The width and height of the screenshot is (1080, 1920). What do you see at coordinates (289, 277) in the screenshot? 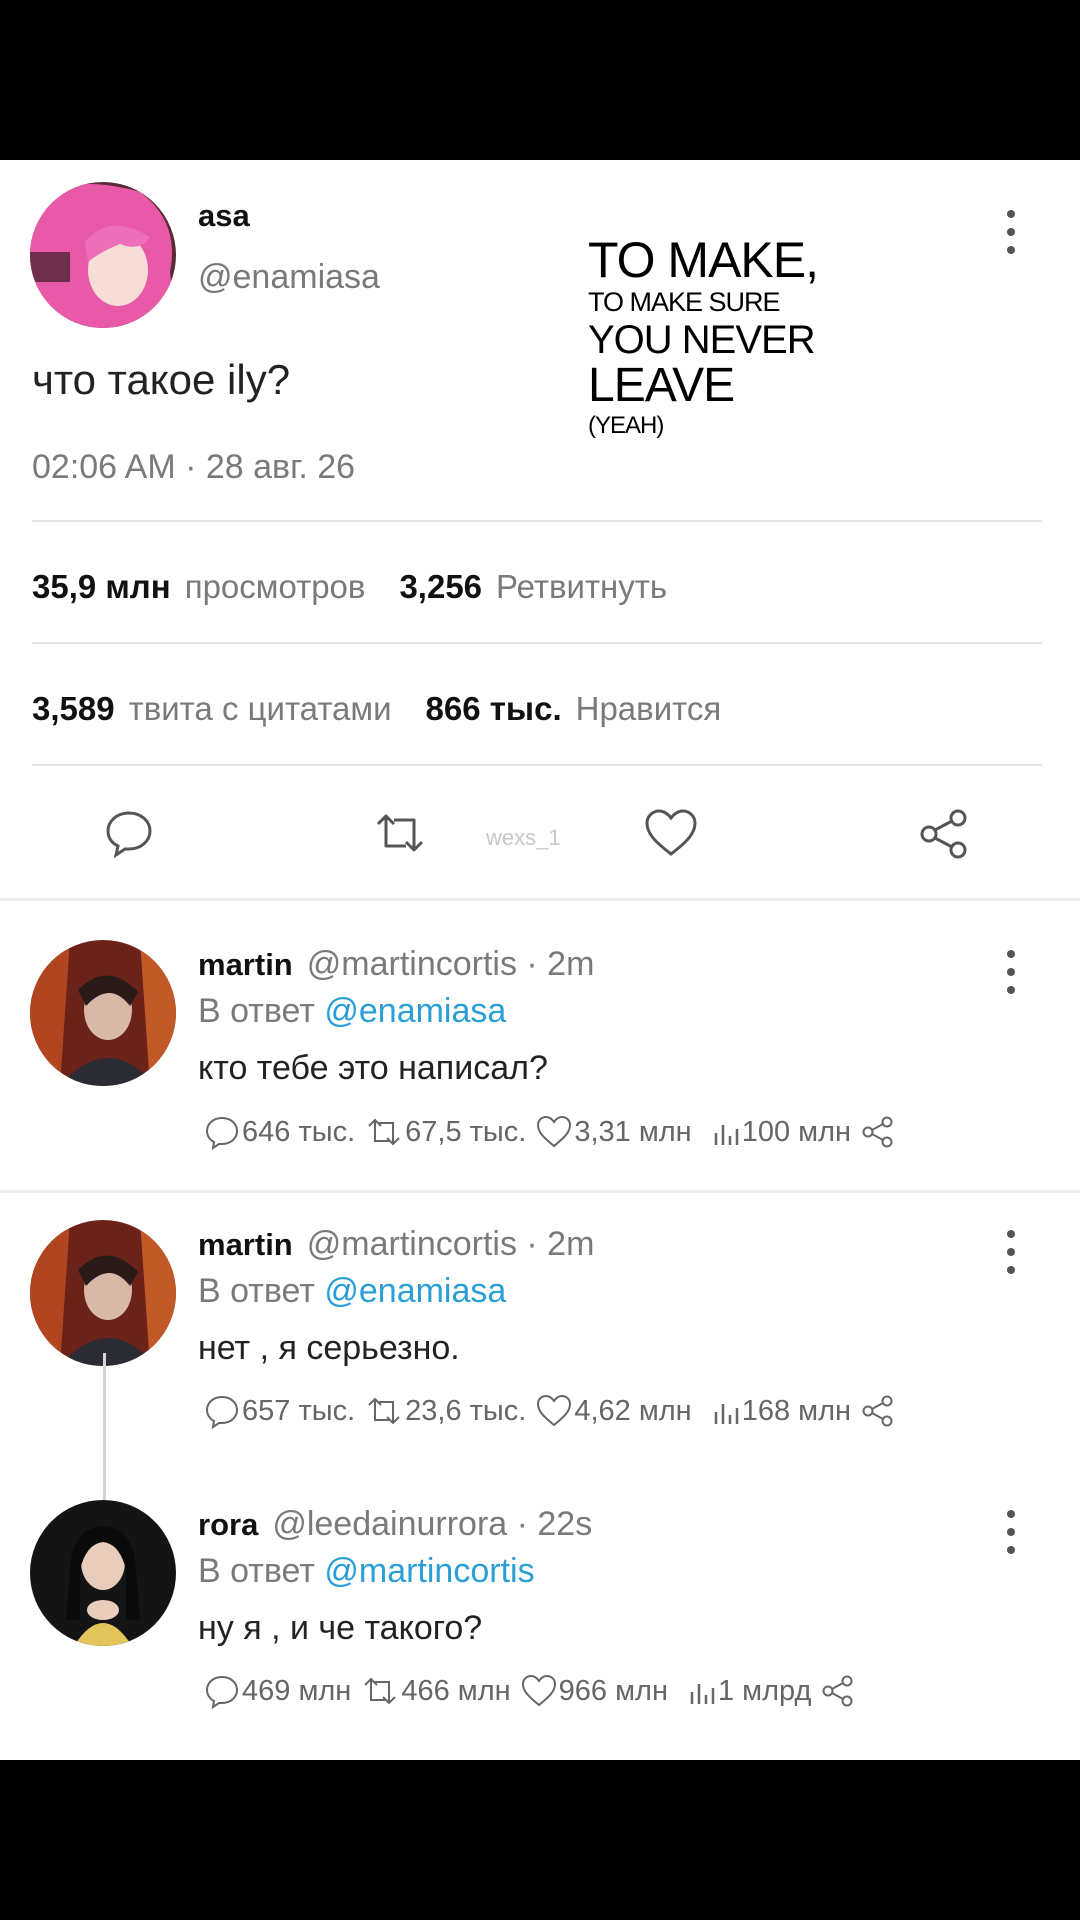
I see `author-handle: @enamiasa` at bounding box center [289, 277].